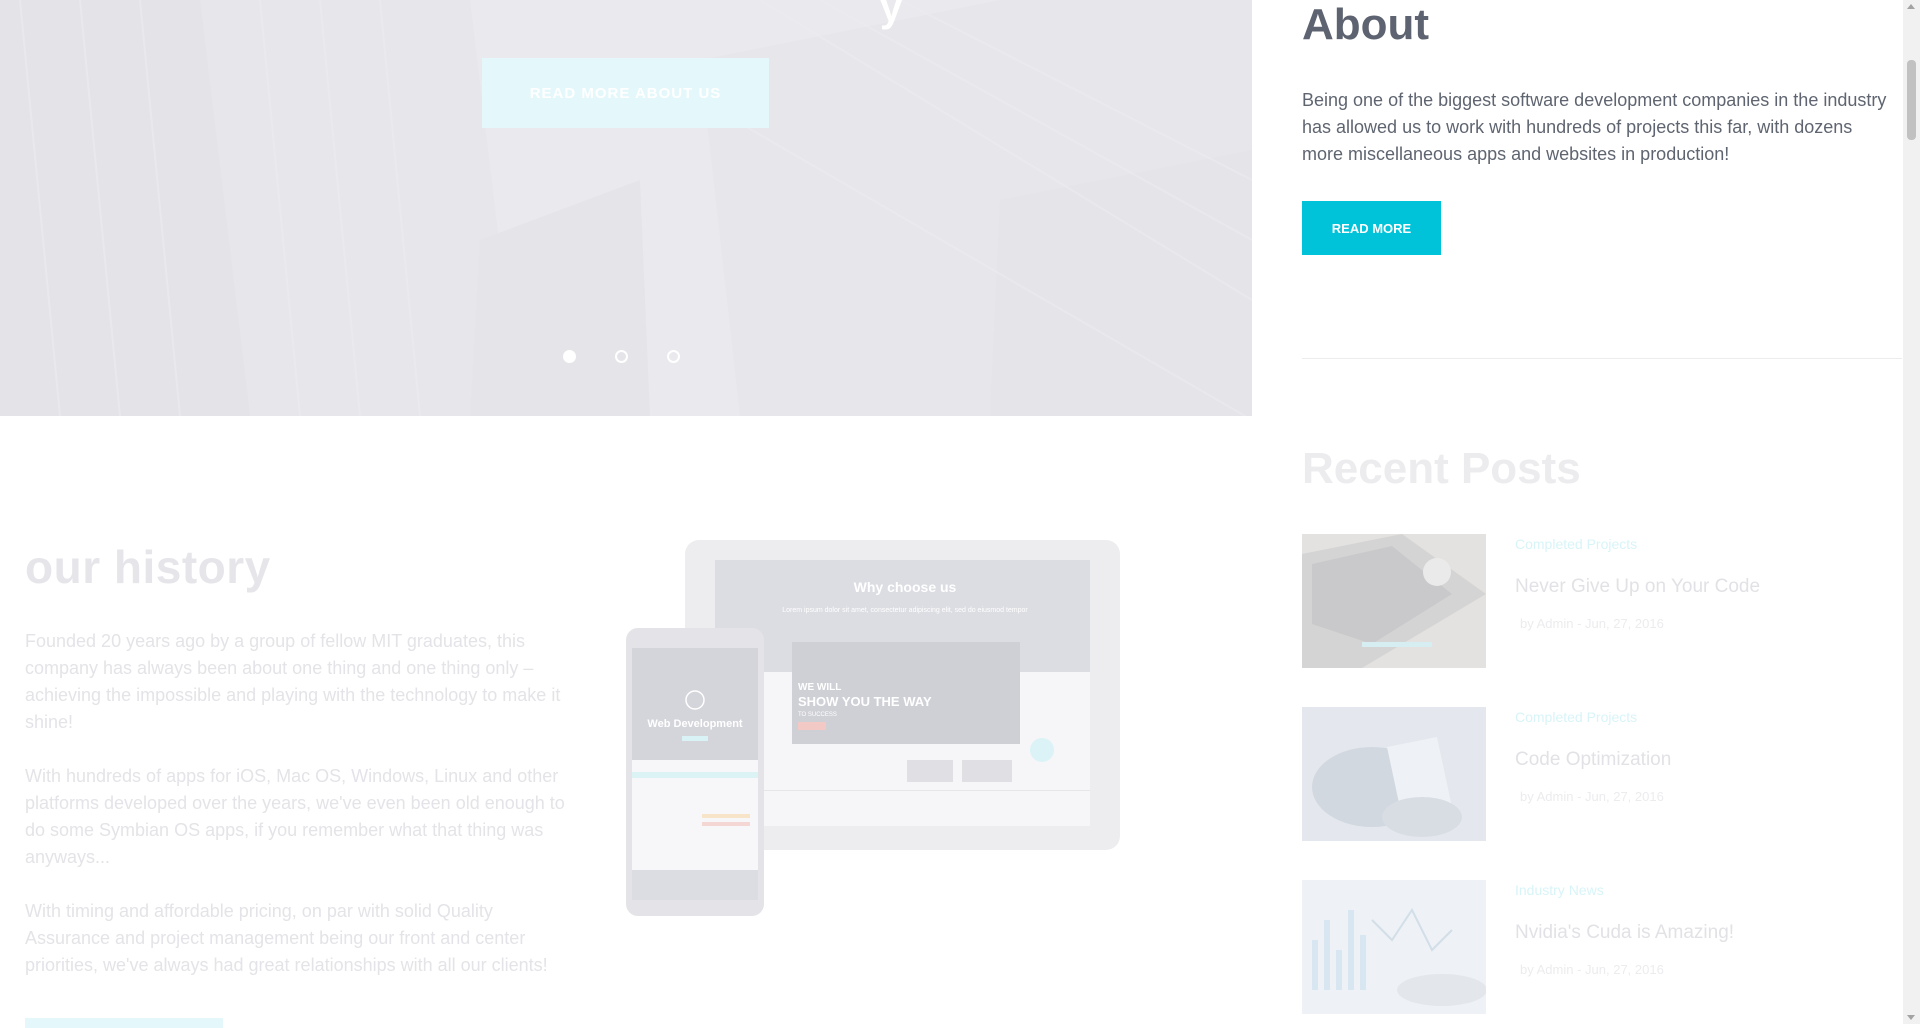  Describe the element at coordinates (1559, 890) in the screenshot. I see `post-category: Industry News` at that location.